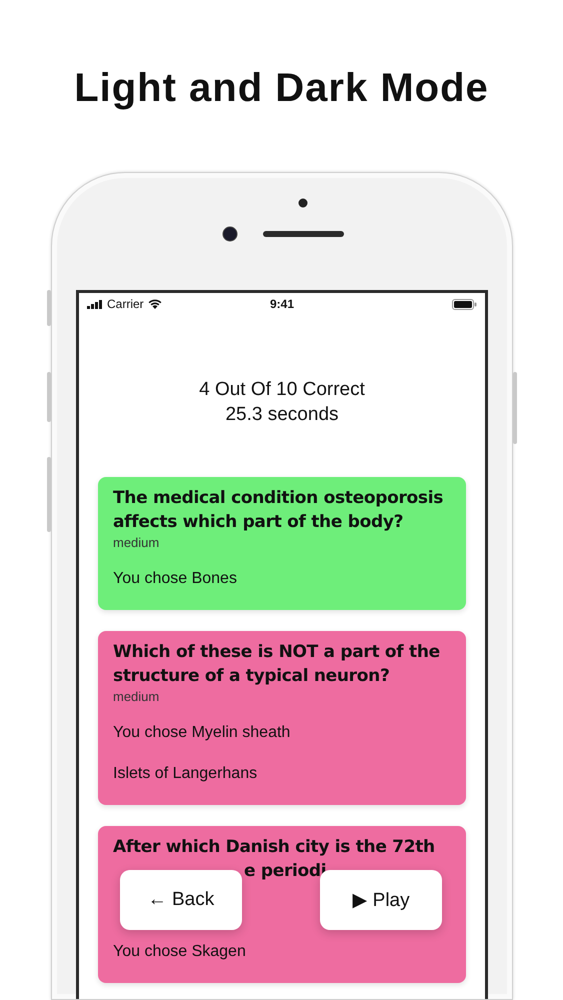 The height and width of the screenshot is (1000, 563). I want to click on clock-time: 9:41, so click(282, 304).